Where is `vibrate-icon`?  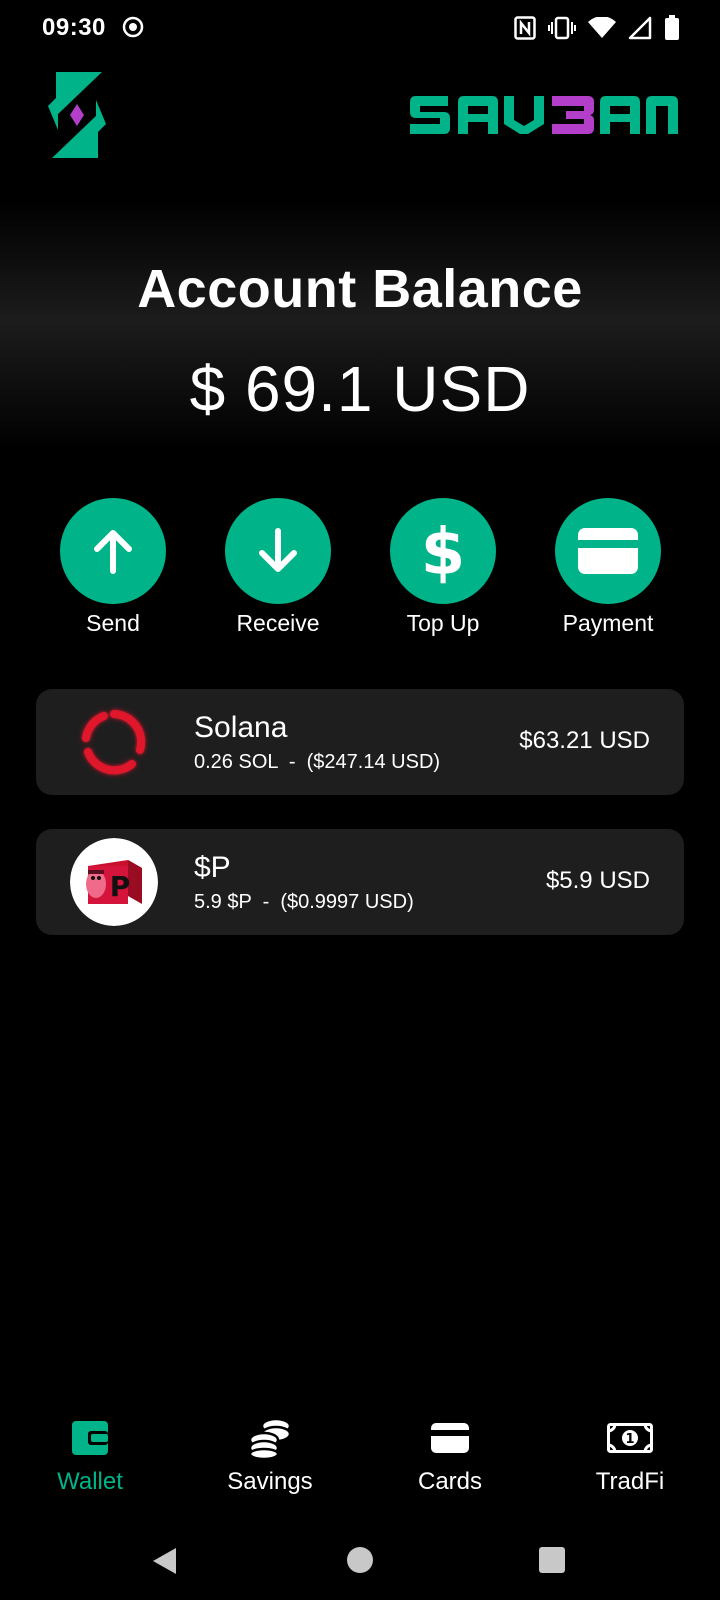
vibrate-icon is located at coordinates (562, 28).